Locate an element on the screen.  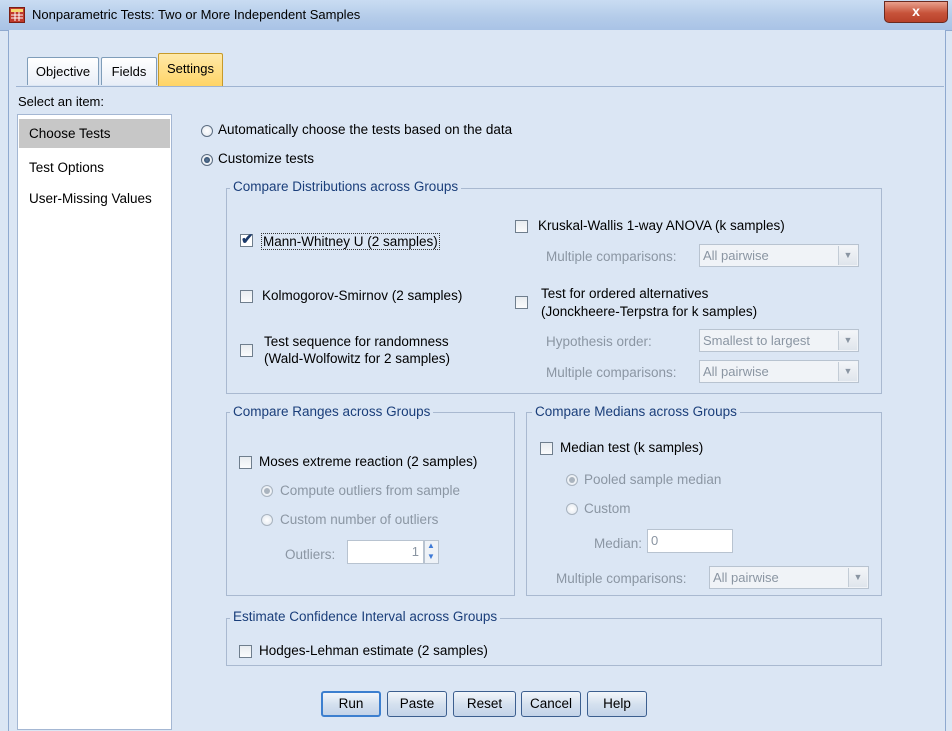
median-test-checkbox is located at coordinates (546, 448).